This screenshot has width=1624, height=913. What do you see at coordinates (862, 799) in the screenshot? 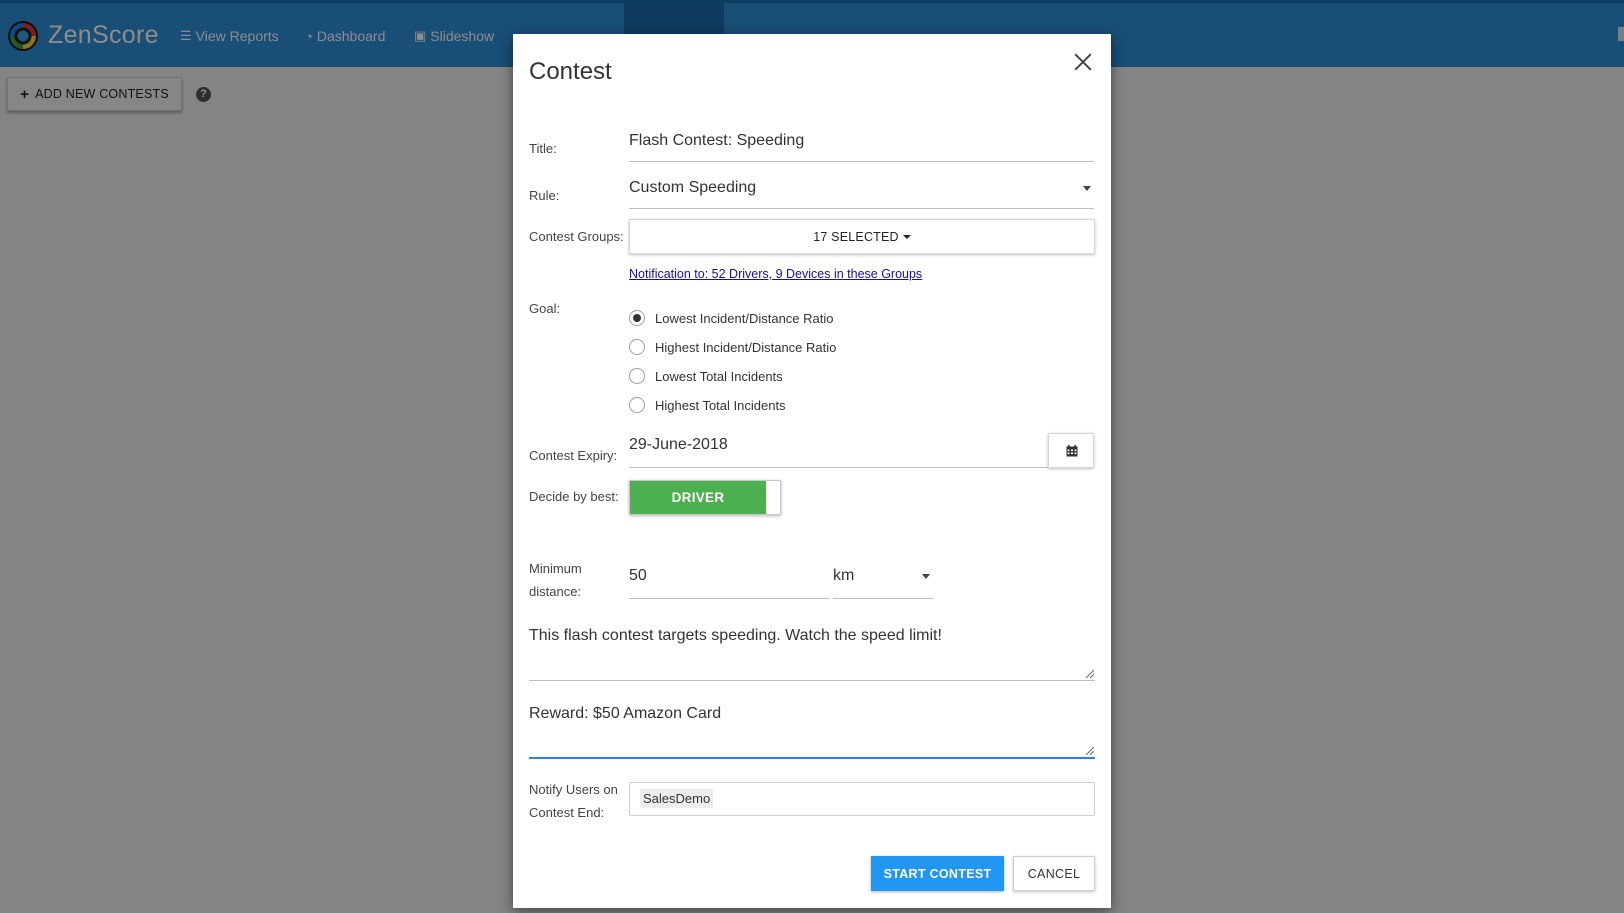
I see `notify-users-input: SalesDemo` at bounding box center [862, 799].